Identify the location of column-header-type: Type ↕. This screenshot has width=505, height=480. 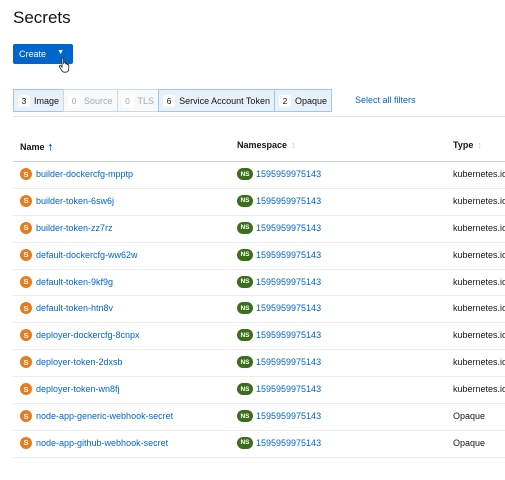
(467, 145).